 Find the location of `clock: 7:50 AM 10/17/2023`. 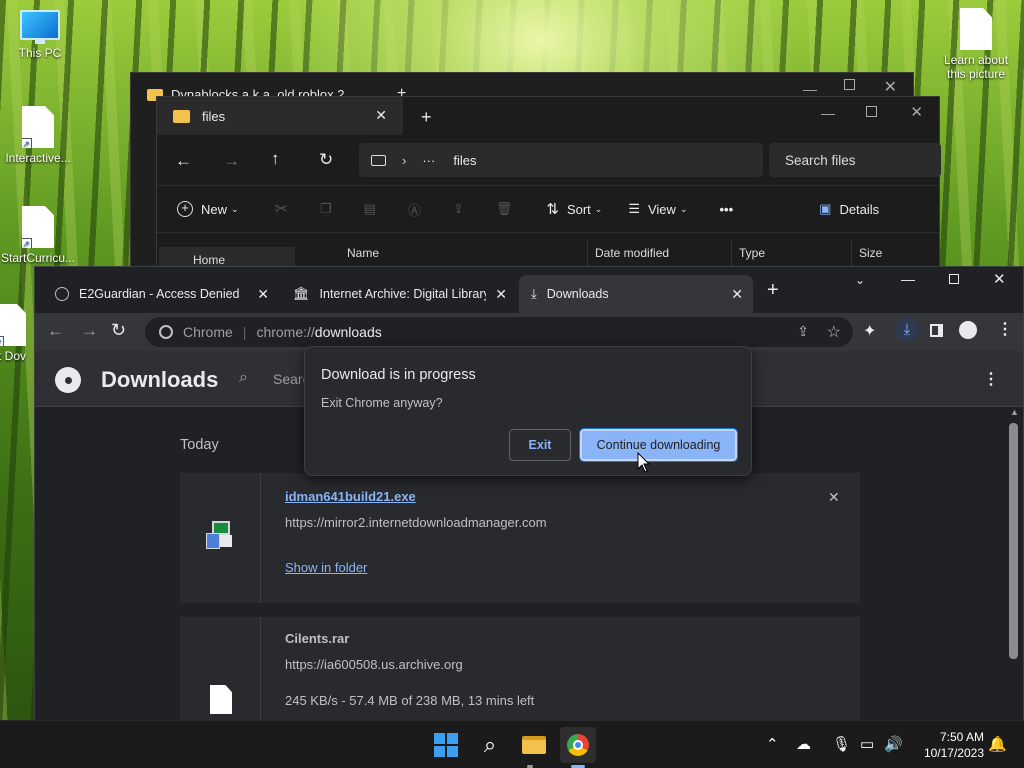

clock: 7:50 AM 10/17/2023 is located at coordinates (948, 745).